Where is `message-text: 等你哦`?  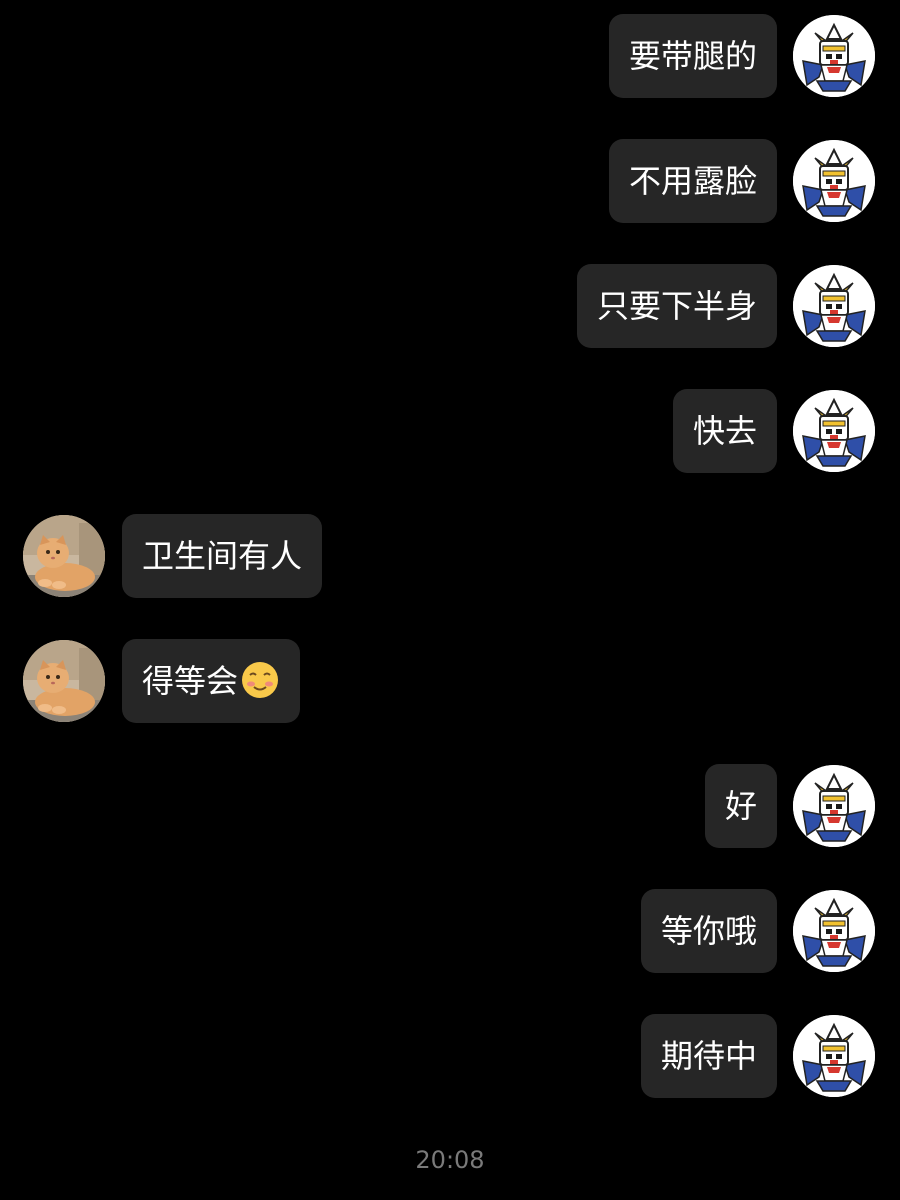 message-text: 等你哦 is located at coordinates (708, 931).